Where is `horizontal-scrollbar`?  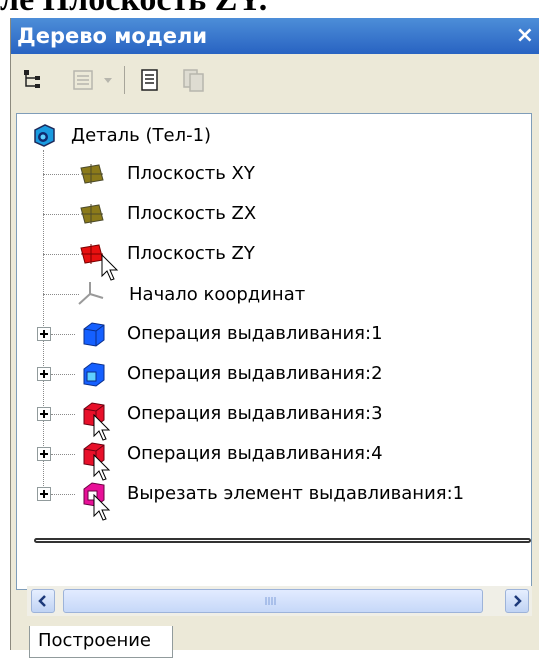
horizontal-scrollbar is located at coordinates (279, 601).